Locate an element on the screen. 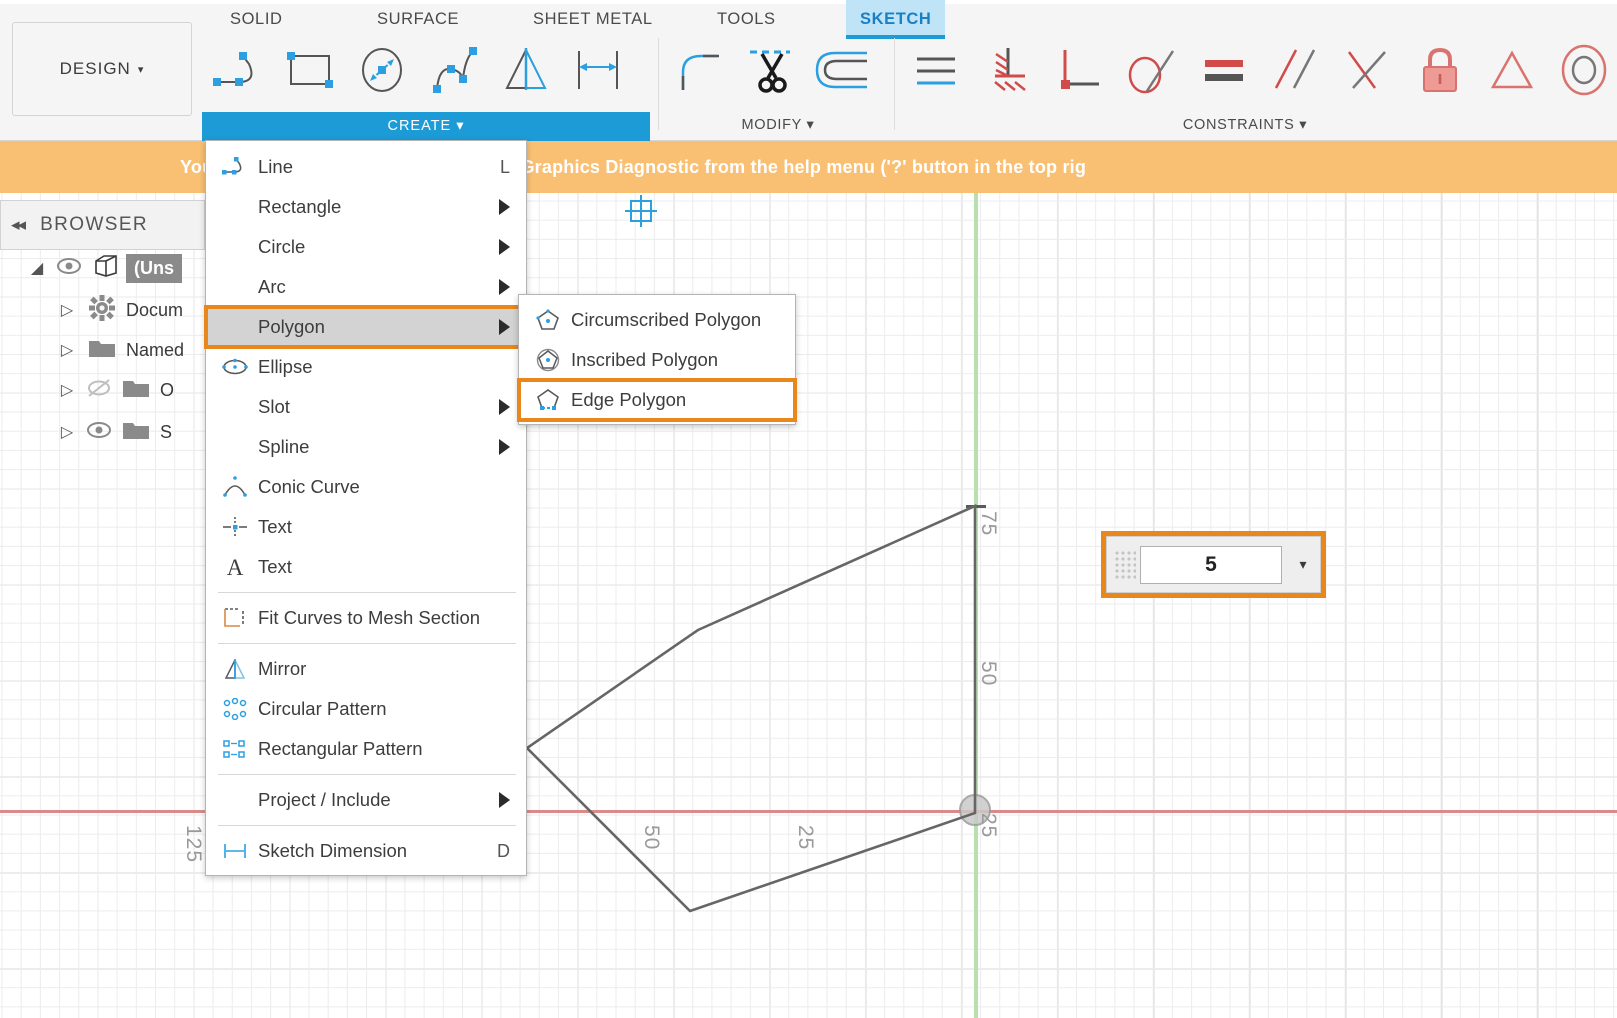  offset-tool-icon is located at coordinates (844, 70).